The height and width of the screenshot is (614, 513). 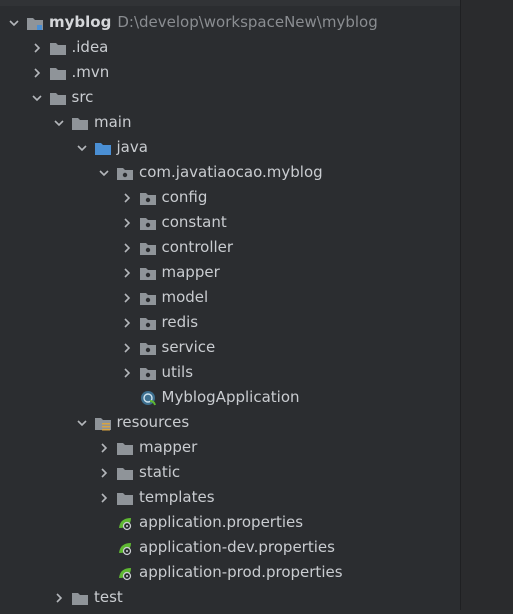 What do you see at coordinates (90, 72) in the screenshot?
I see `tree-item-label: .mvn` at bounding box center [90, 72].